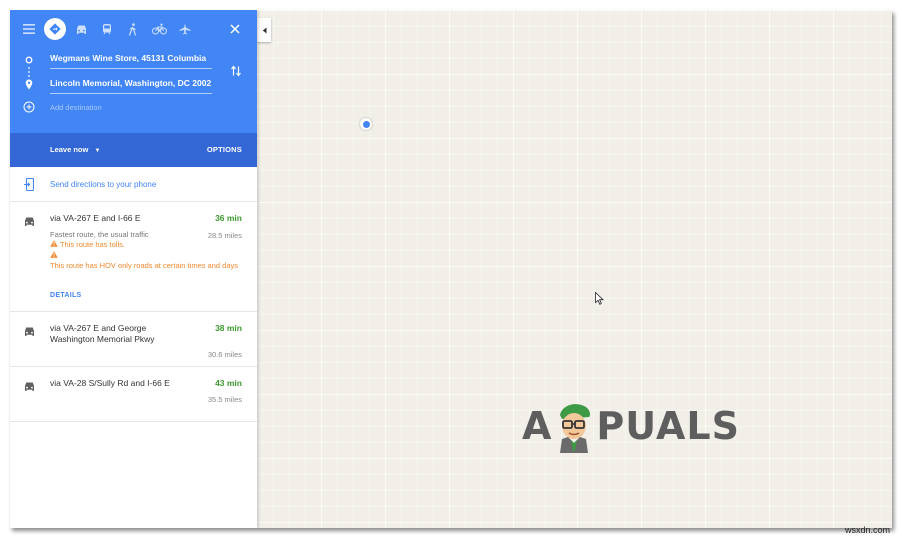 Image resolution: width=902 pixels, height=539 pixels. Describe the element at coordinates (92, 244) in the screenshot. I see `route-warning-tolls-text: This route has tolls.` at that location.